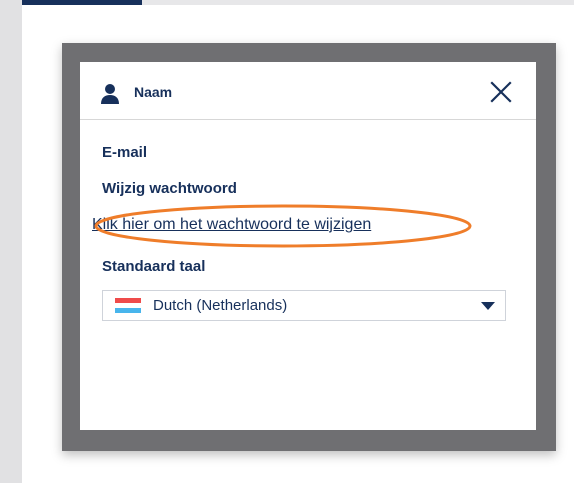  I want to click on close-icon, so click(501, 92).